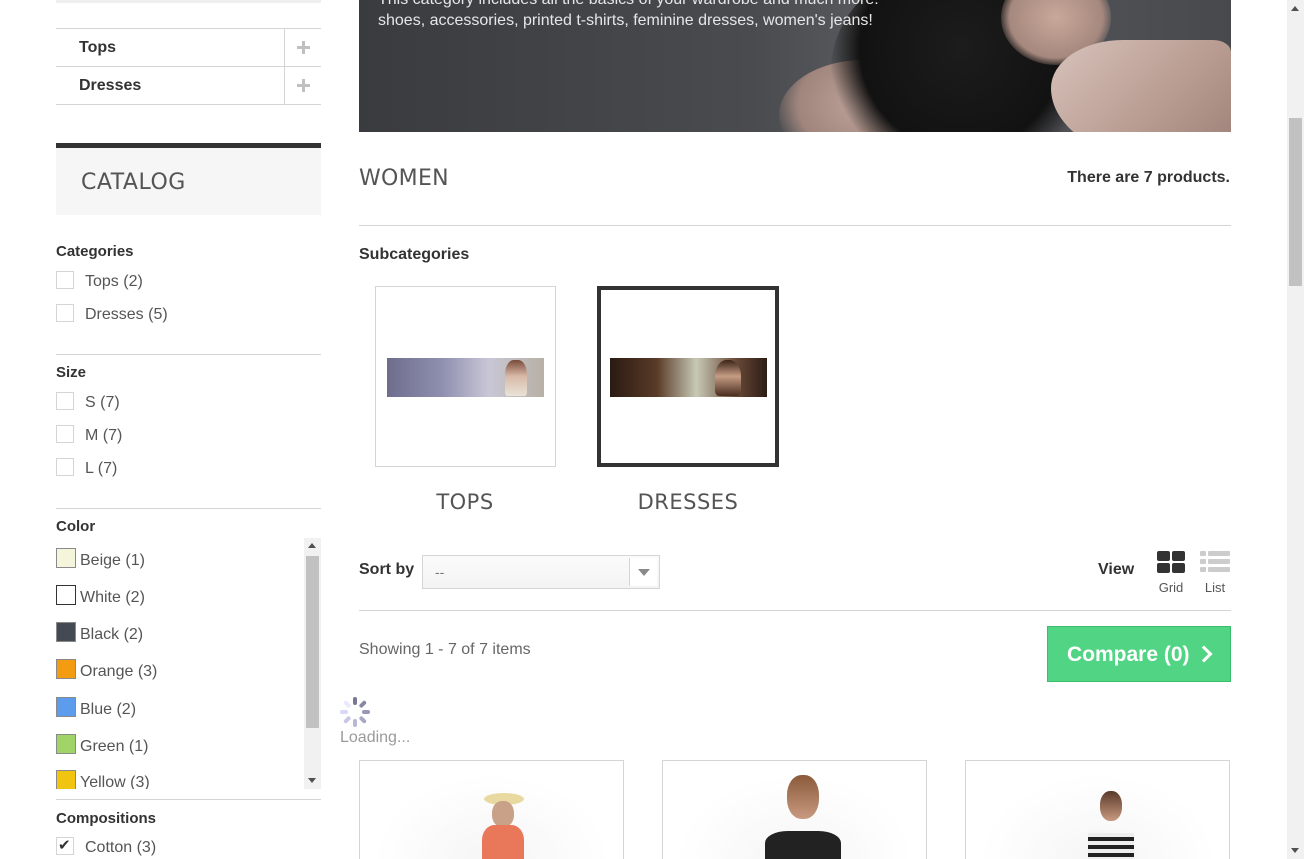 This screenshot has height=859, width=1304. Describe the element at coordinates (1148, 177) in the screenshot. I see `product-count: There are 7 products.` at that location.